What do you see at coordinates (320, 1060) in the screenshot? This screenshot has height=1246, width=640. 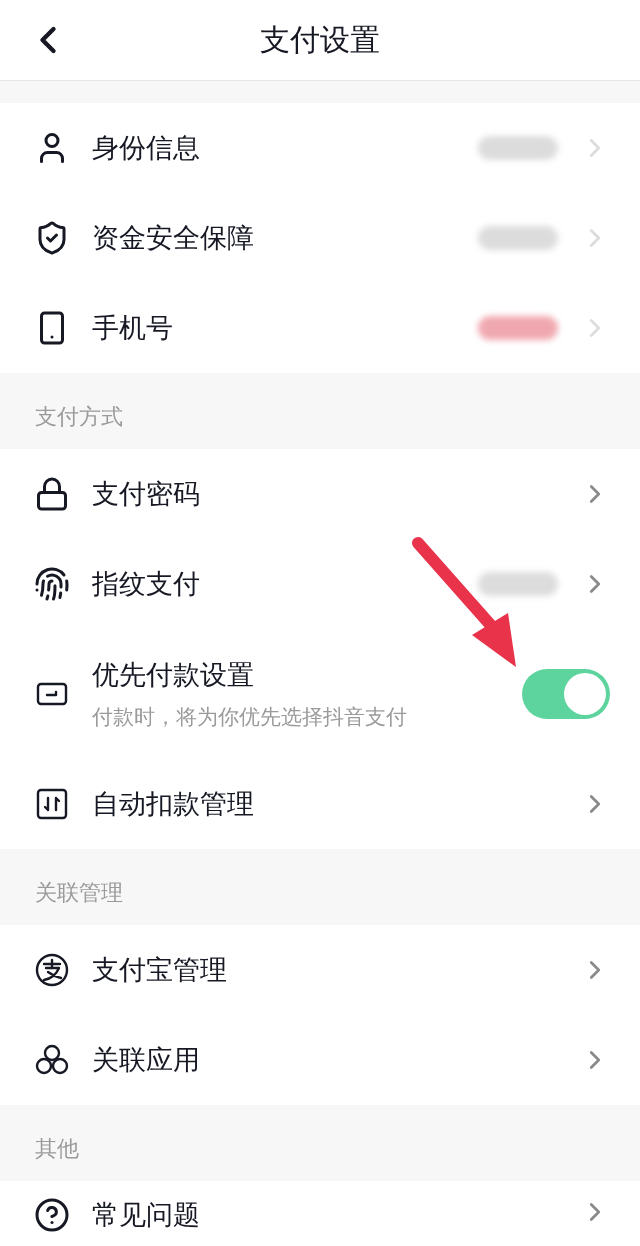 I see `settings-row: 关联应用` at bounding box center [320, 1060].